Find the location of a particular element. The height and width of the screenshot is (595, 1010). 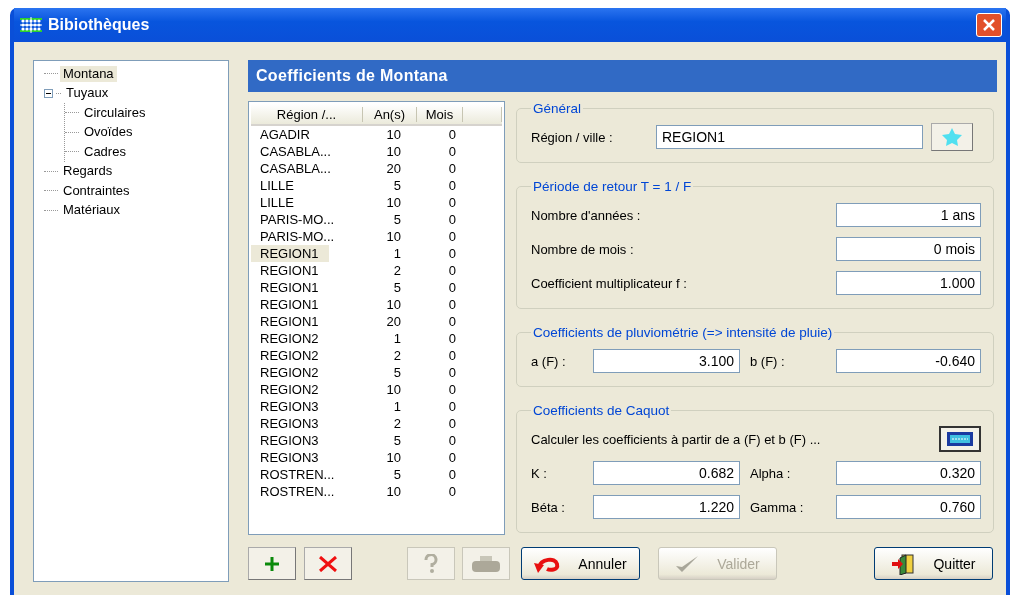

group-legend: Période de retour T = 1 / F is located at coordinates (612, 186).